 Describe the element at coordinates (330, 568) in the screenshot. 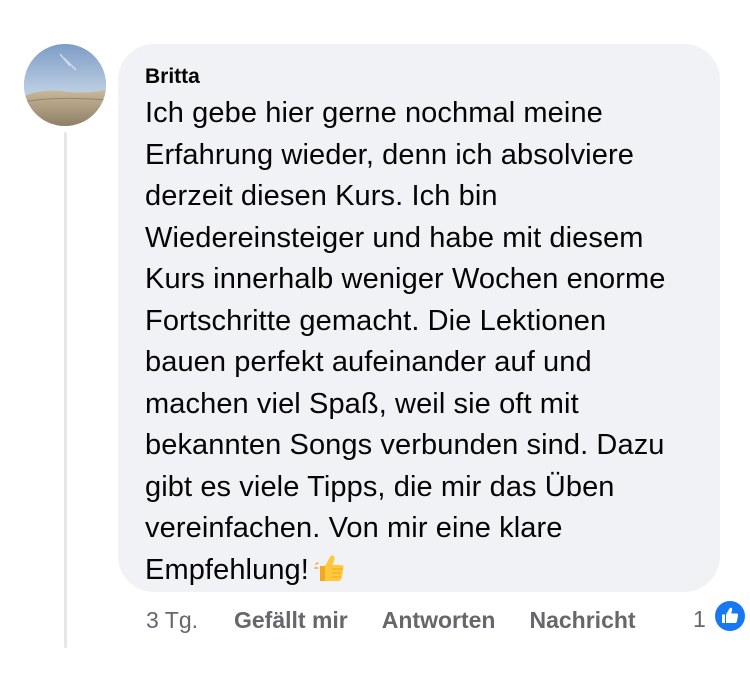

I see `thumbs-up-emoji-icon` at that location.